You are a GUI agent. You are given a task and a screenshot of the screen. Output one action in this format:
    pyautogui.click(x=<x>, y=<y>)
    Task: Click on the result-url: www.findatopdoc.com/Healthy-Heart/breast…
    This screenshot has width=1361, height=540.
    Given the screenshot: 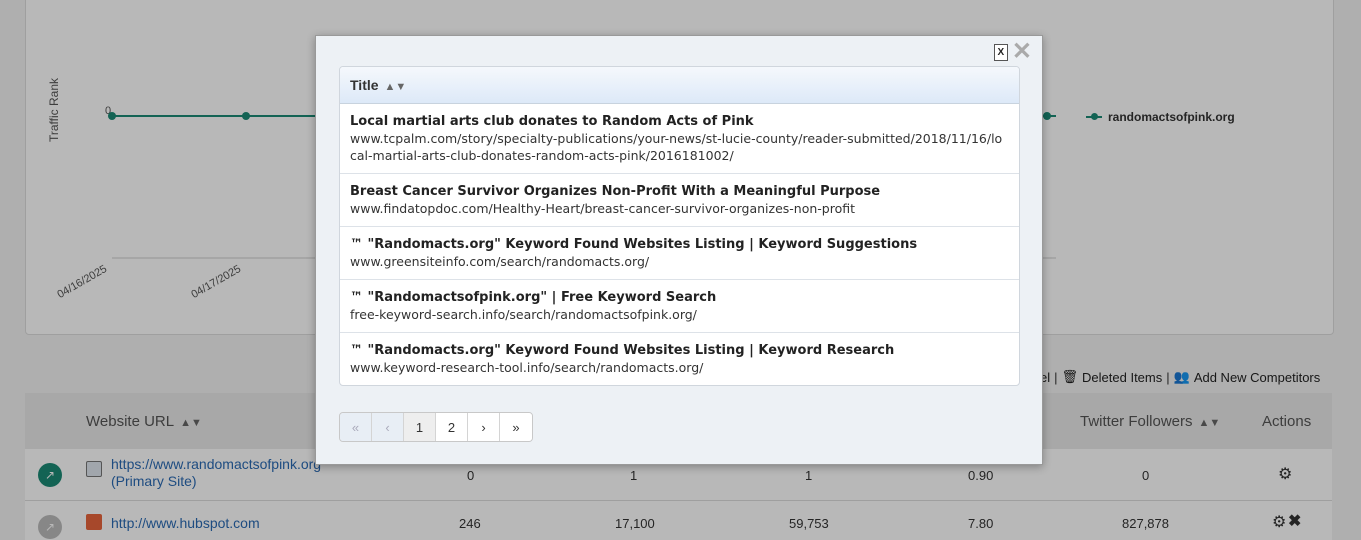 What is the action you would take?
    pyautogui.click(x=679, y=208)
    